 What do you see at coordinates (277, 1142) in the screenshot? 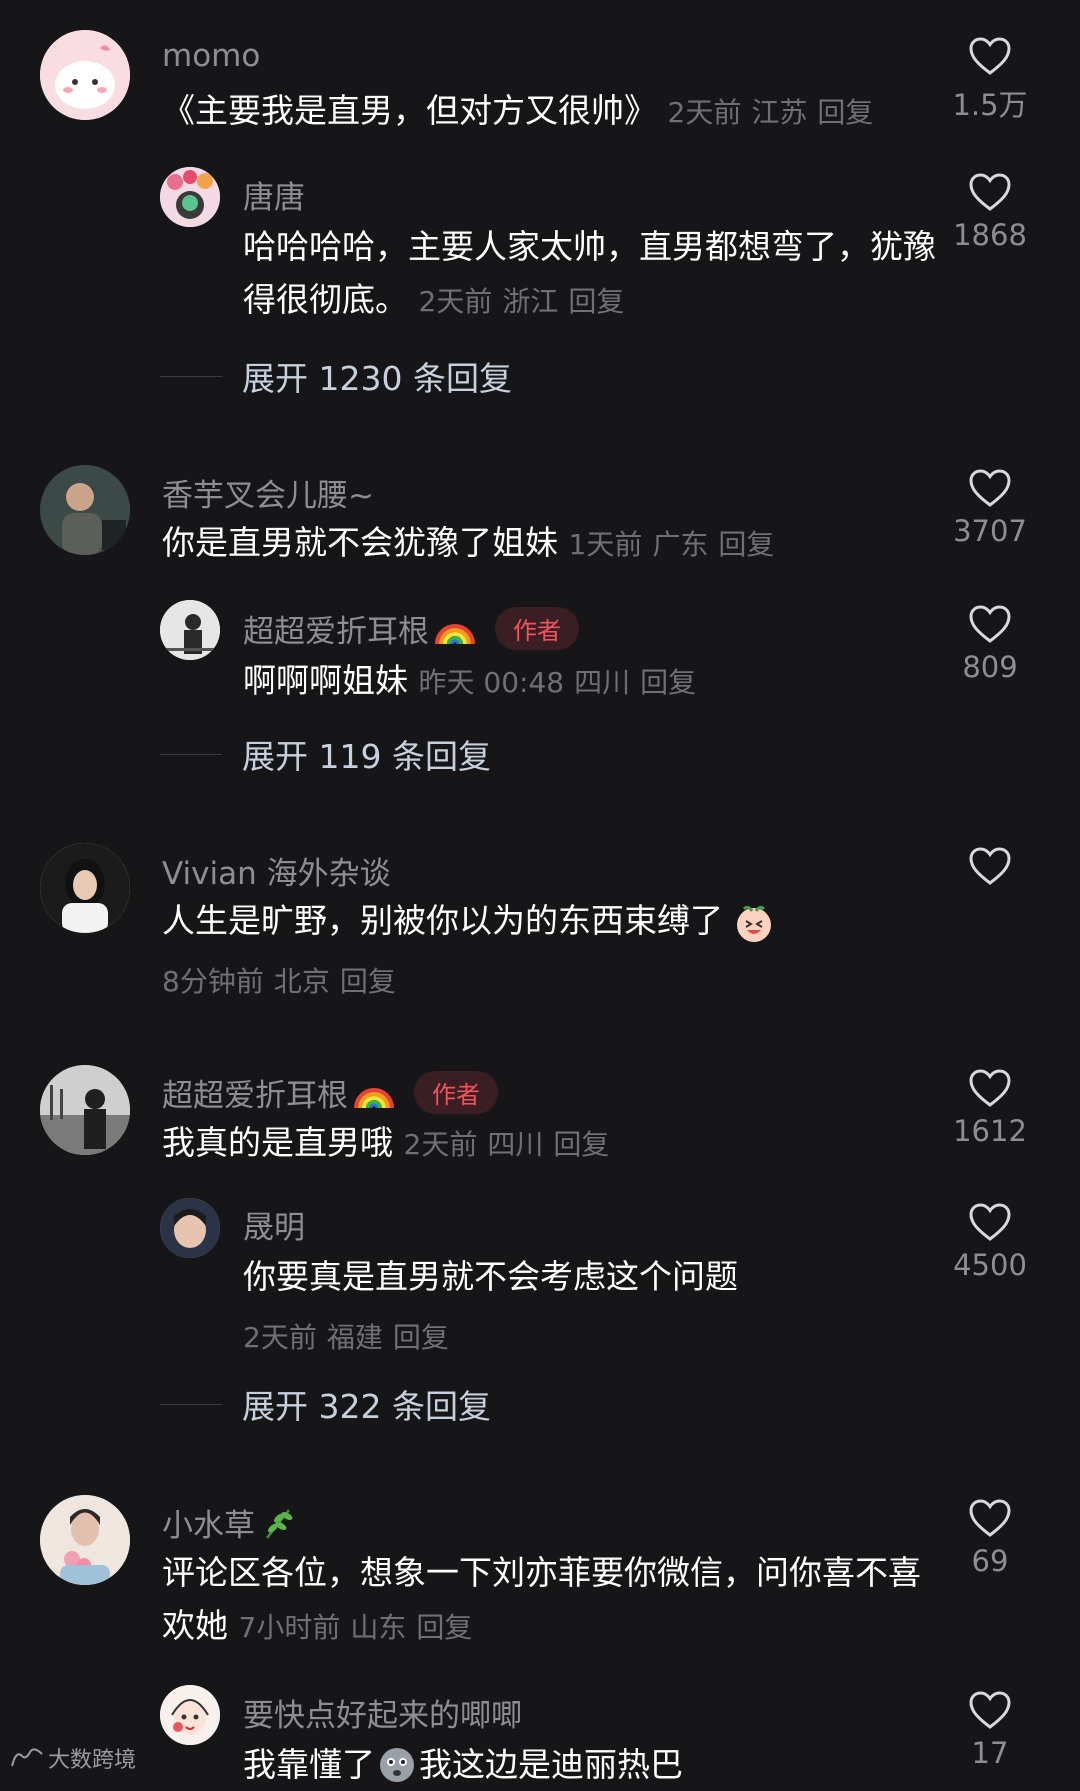
I see `comment-body: 我真的是直男哦` at bounding box center [277, 1142].